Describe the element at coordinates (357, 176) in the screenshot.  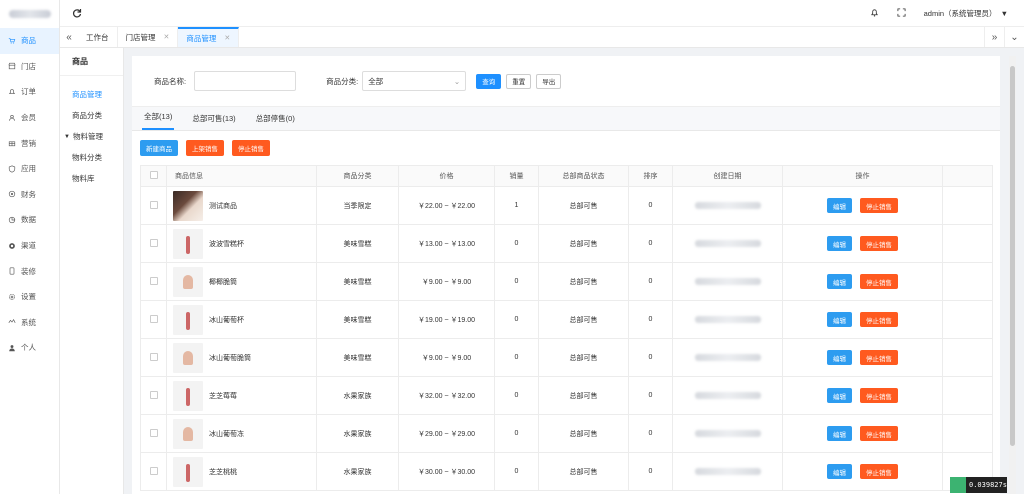
I see `column-header: 商品分类` at that location.